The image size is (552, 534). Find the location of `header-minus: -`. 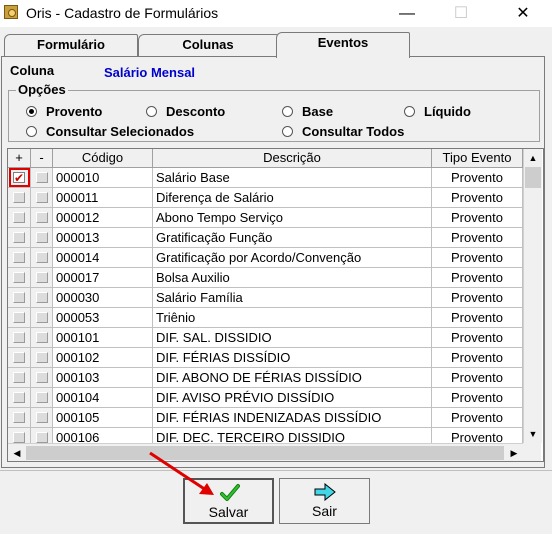

header-minus: - is located at coordinates (42, 158).